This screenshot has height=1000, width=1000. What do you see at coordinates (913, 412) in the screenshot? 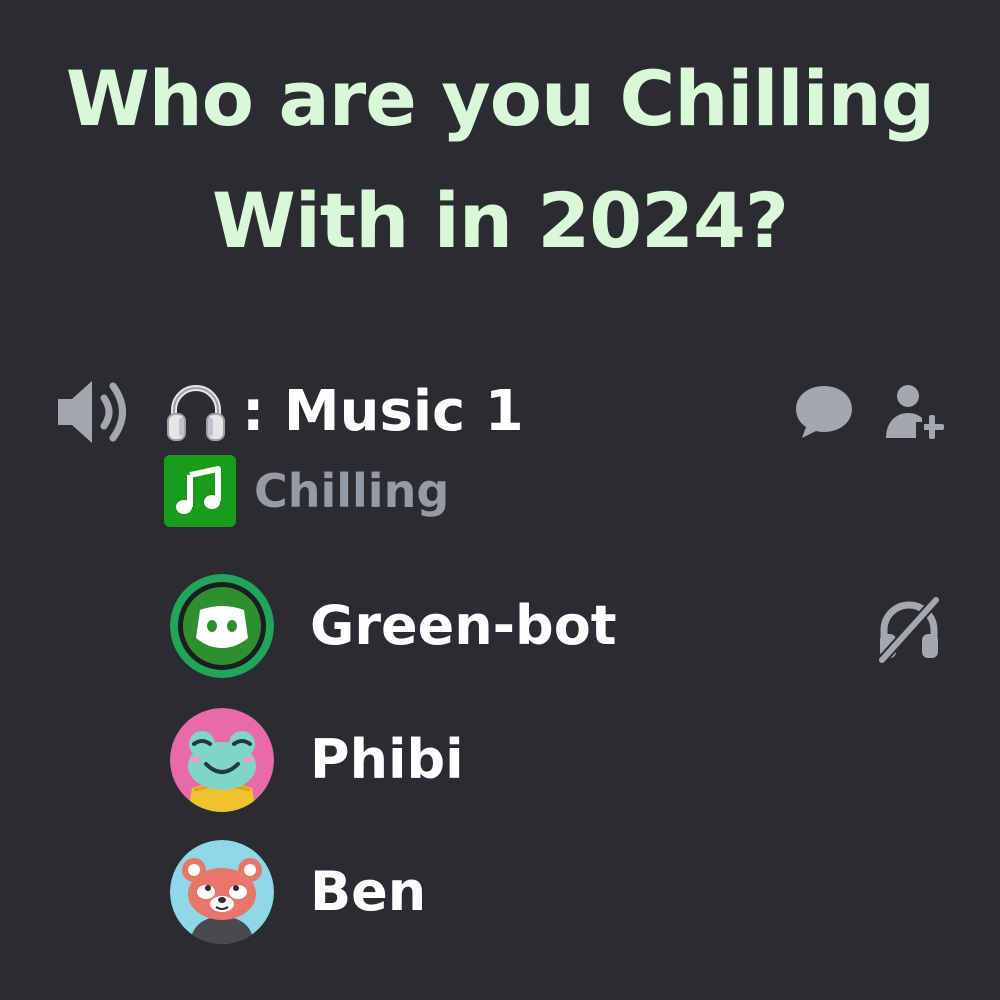
I see `add-user-icon` at bounding box center [913, 412].